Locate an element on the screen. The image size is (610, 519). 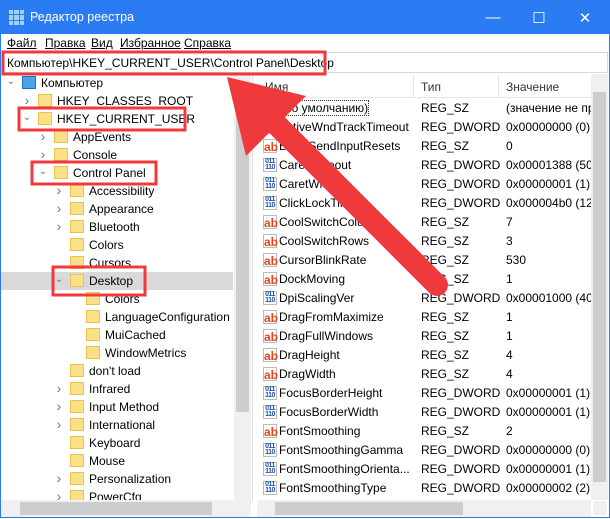
value-row: ab DragFullWindows REG_SZ 1 is located at coordinates (424, 336).